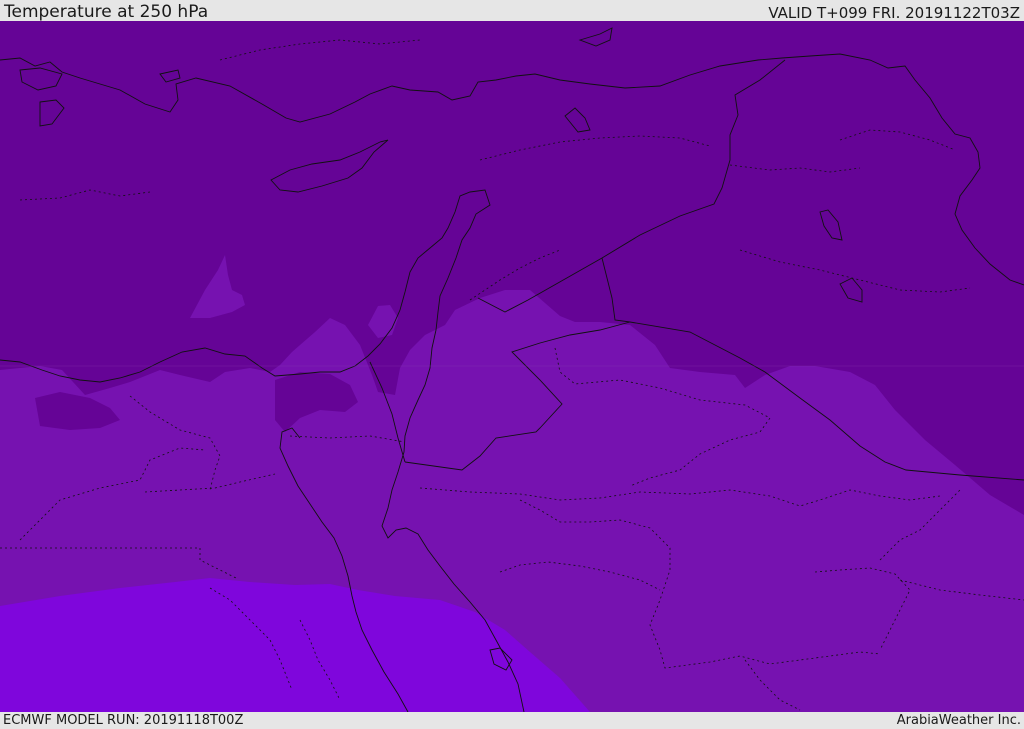 The image size is (1024, 729). What do you see at coordinates (894, 13) in the screenshot?
I see `valid-time-label: VALID T+099 FRI. 20191122T03Z` at bounding box center [894, 13].